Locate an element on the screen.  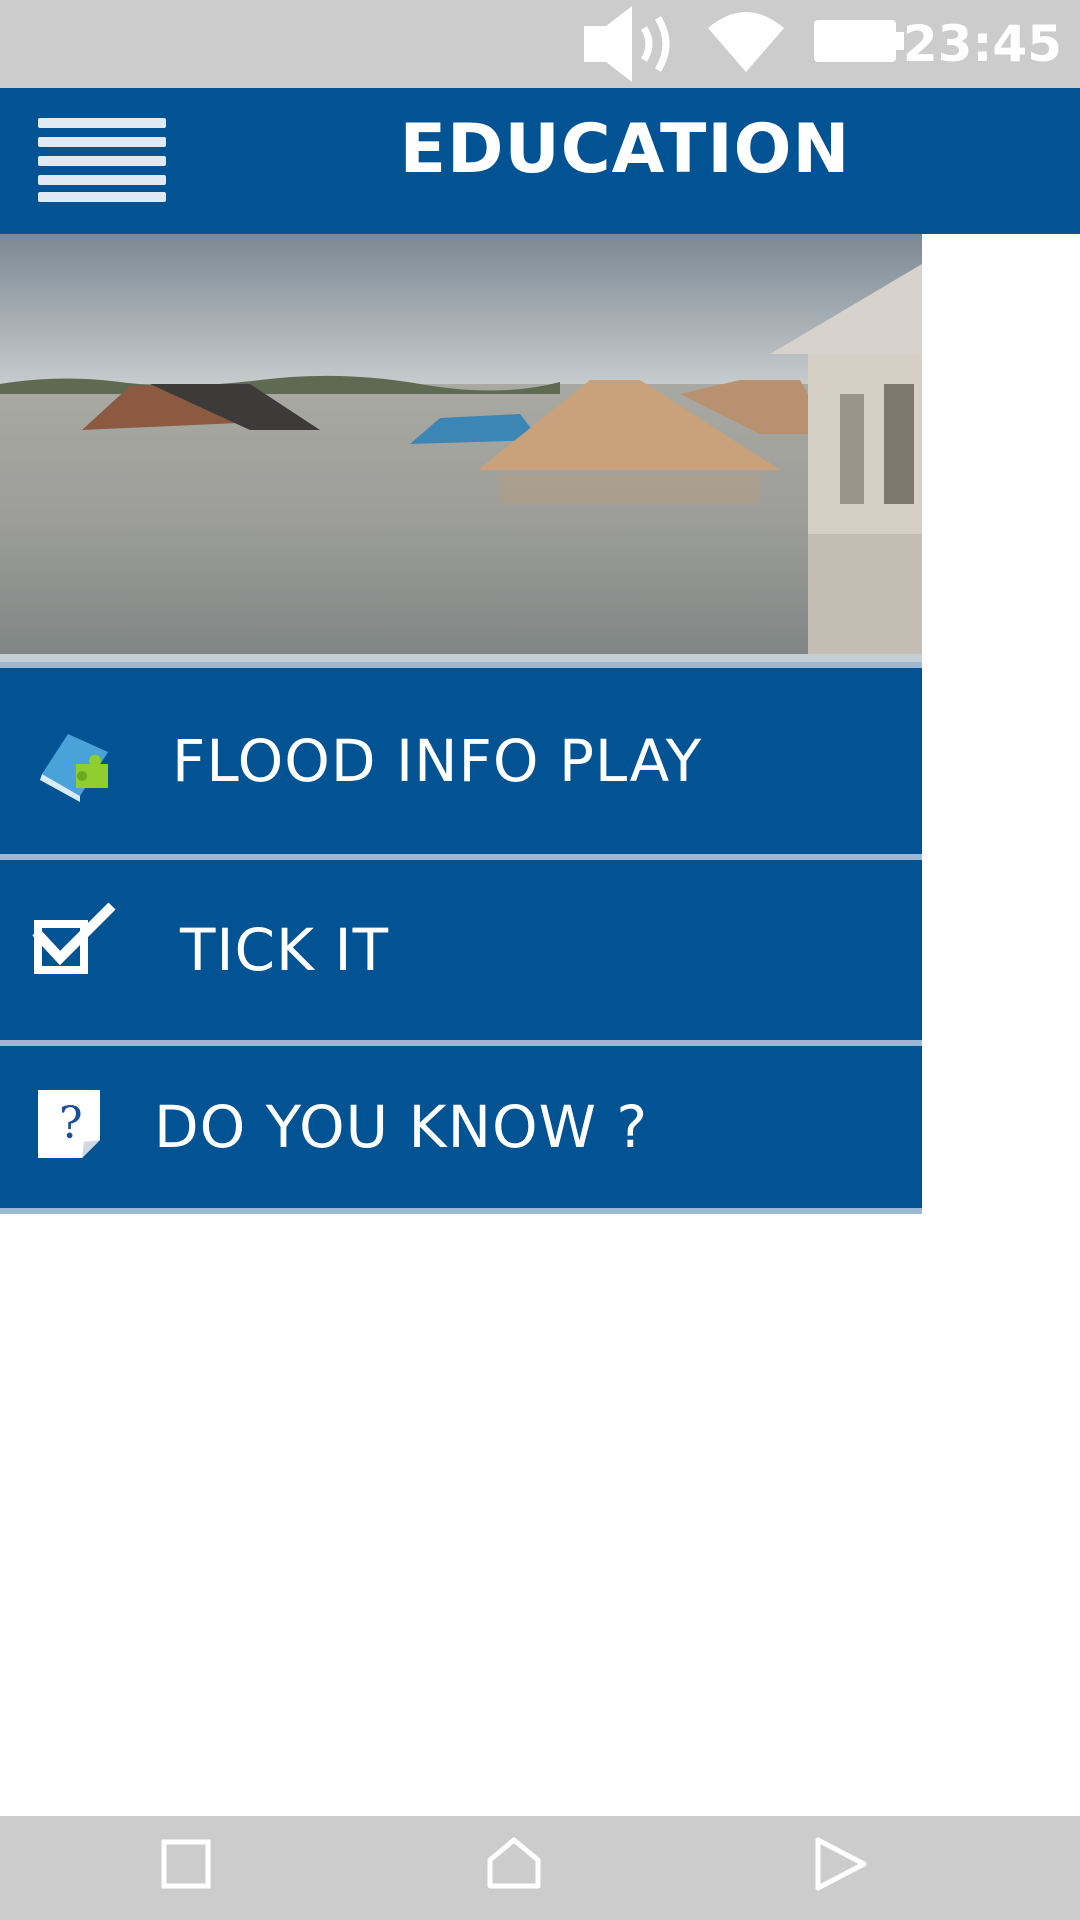
drawer-item-label: TICK IT is located at coordinates (285, 950).